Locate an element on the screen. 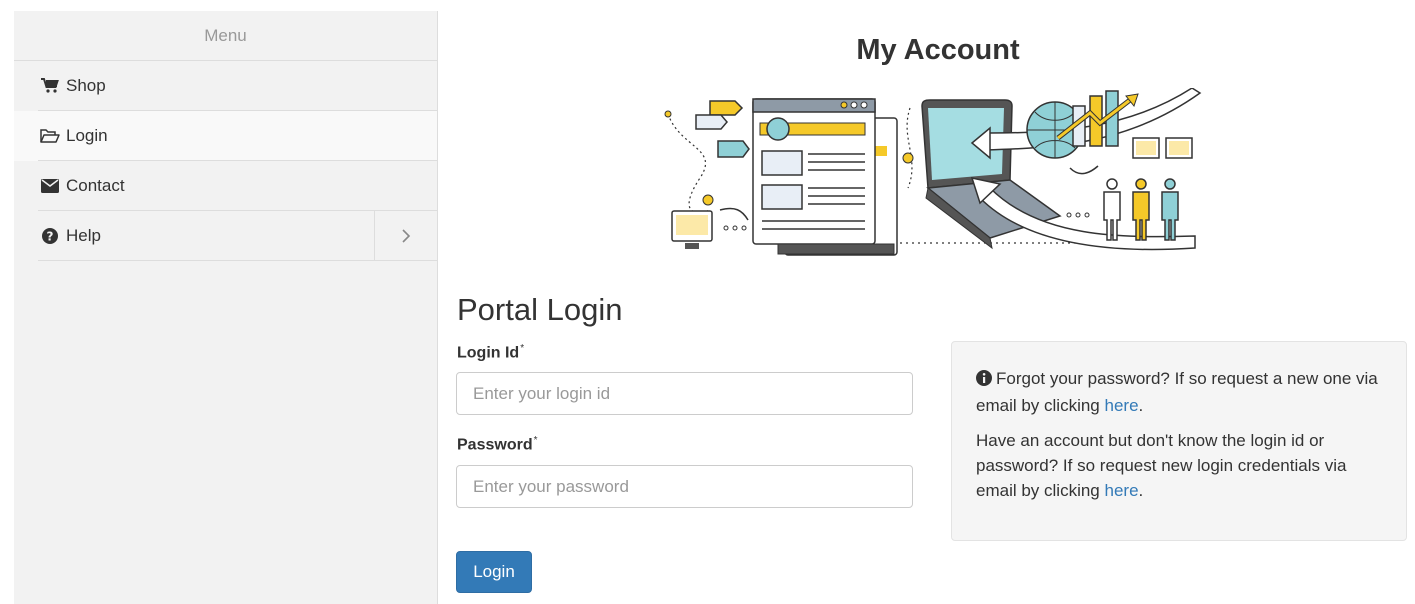 The image size is (1415, 604). question-circle-icon: ? is located at coordinates (50, 236).